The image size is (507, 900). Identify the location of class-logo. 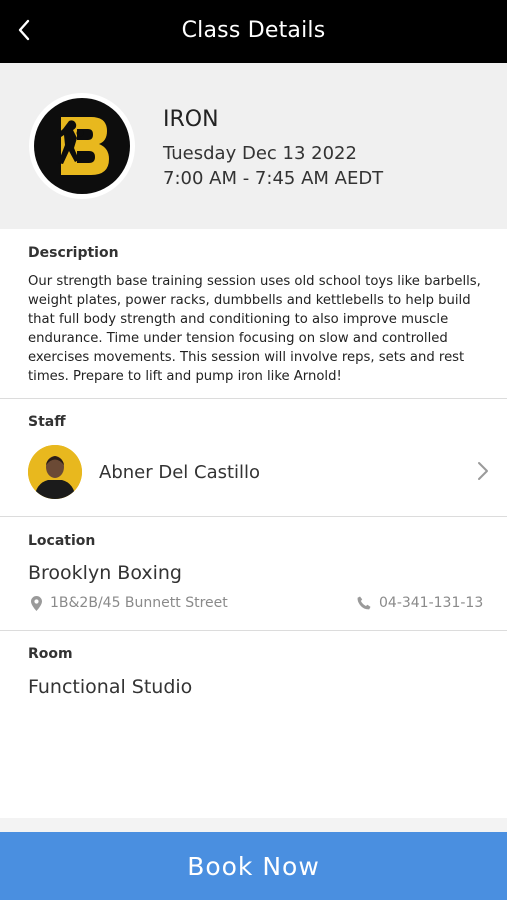
(82, 146).